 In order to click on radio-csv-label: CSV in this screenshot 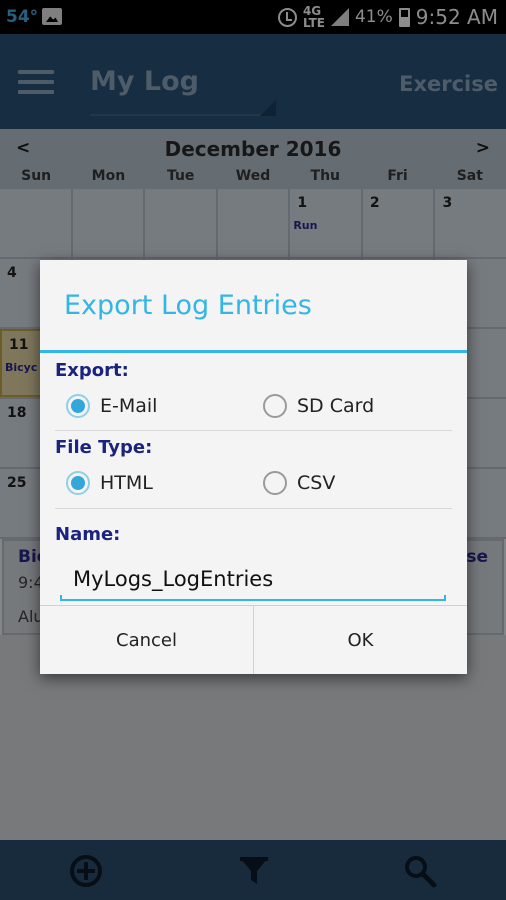, I will do `click(316, 483)`.